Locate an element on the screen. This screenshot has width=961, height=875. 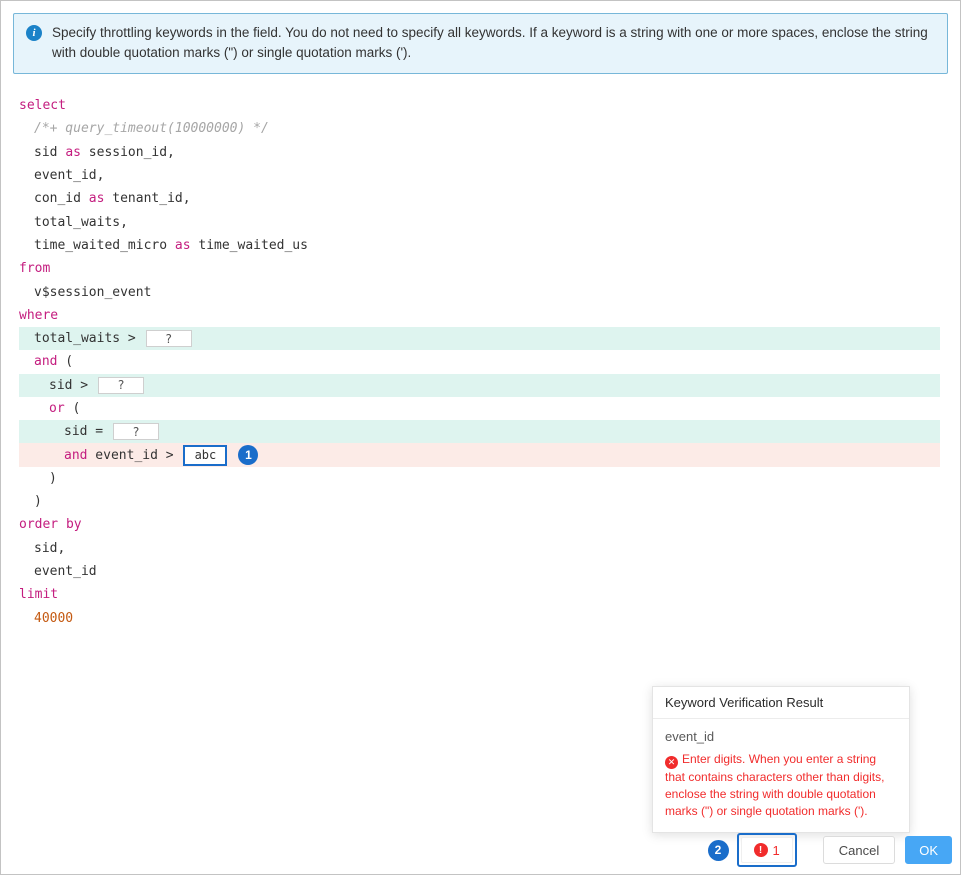
sql-token: sid is located at coordinates (50, 152).